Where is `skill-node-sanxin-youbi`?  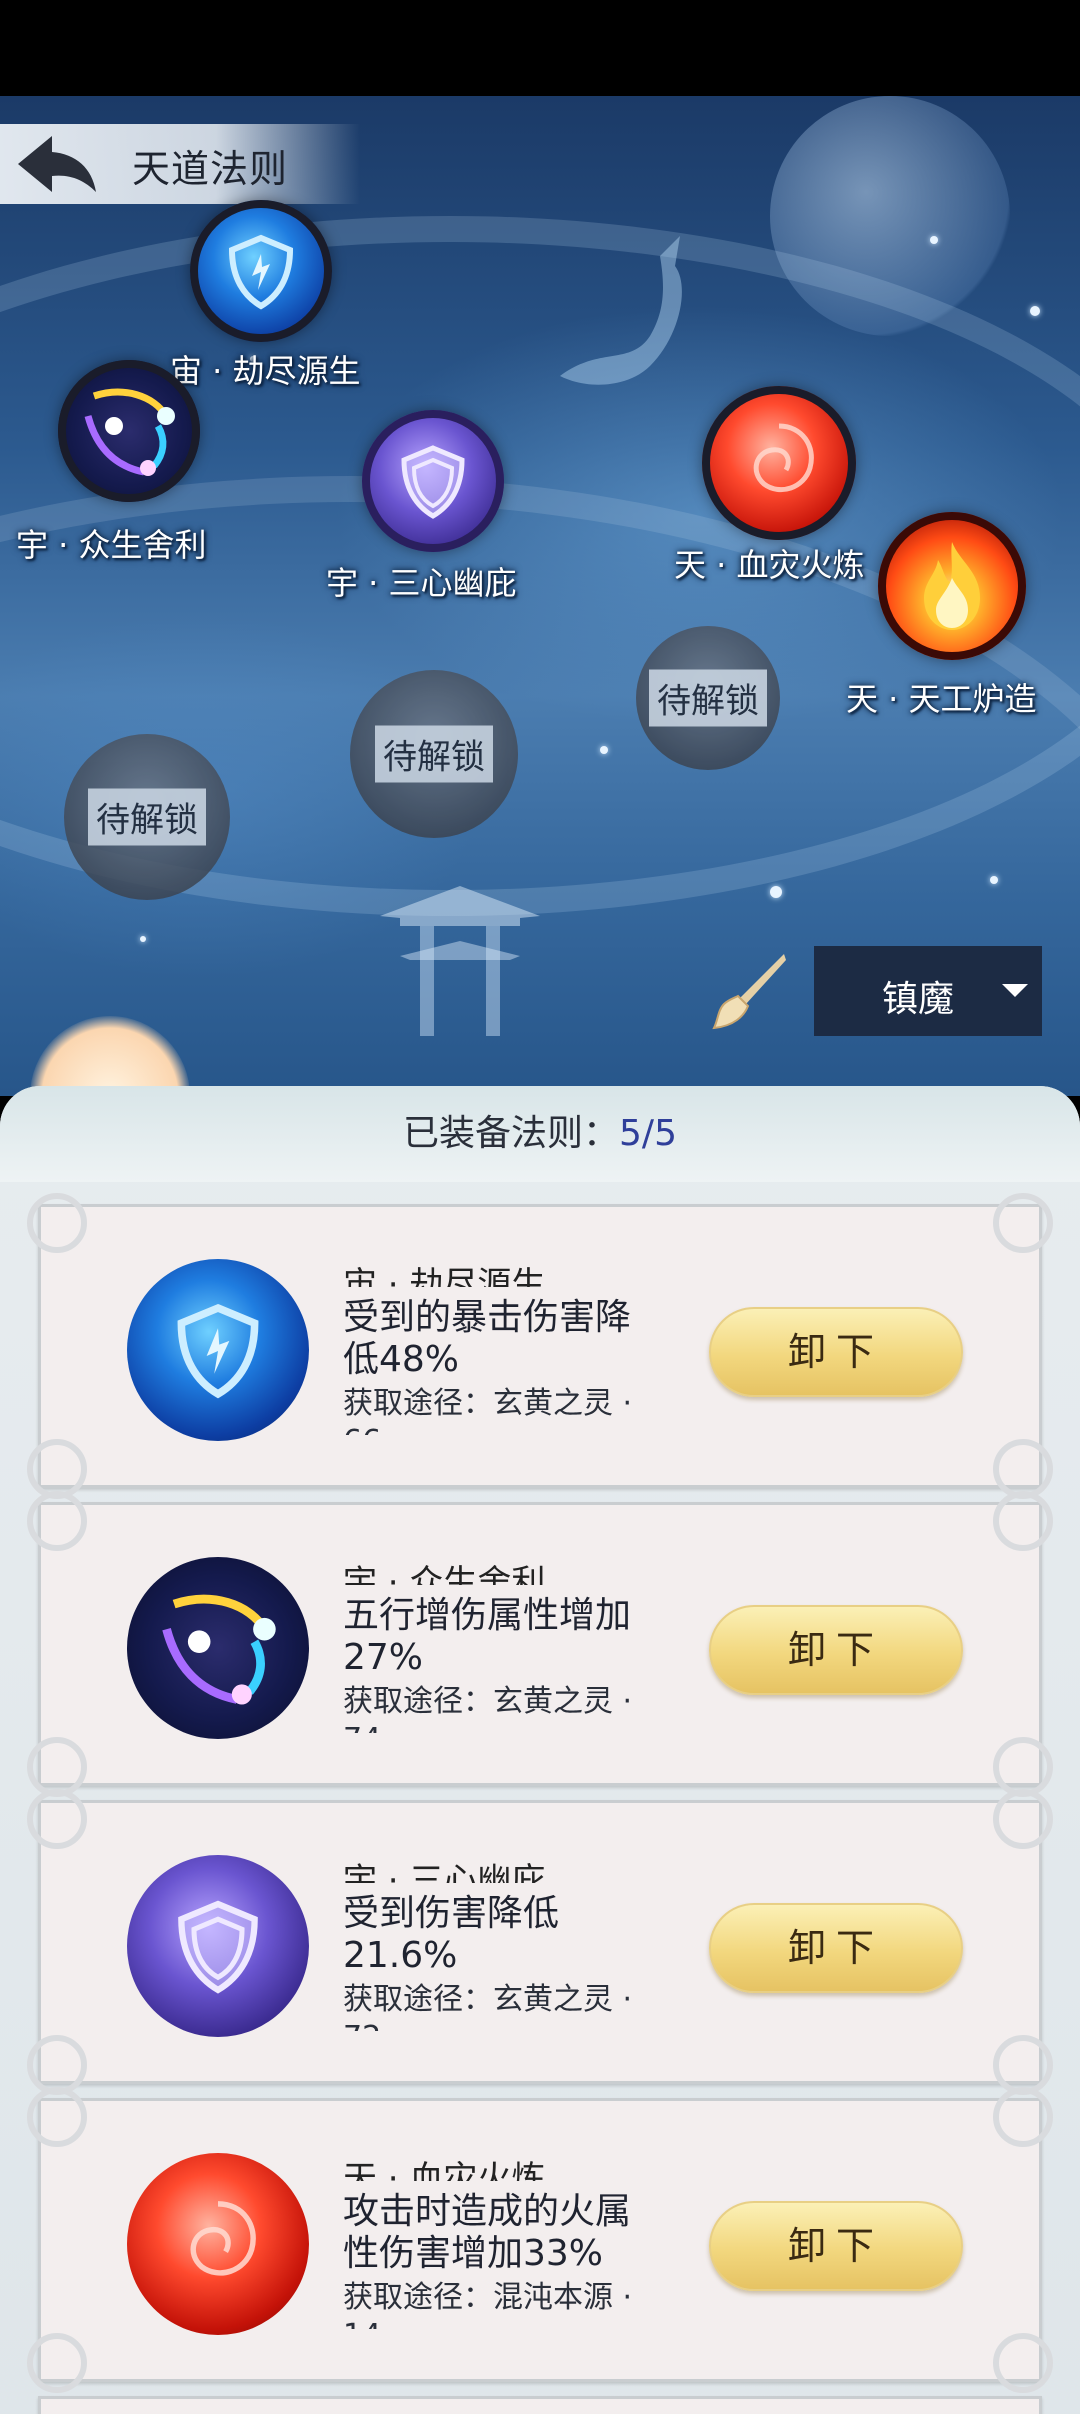 skill-node-sanxin-youbi is located at coordinates (433, 481).